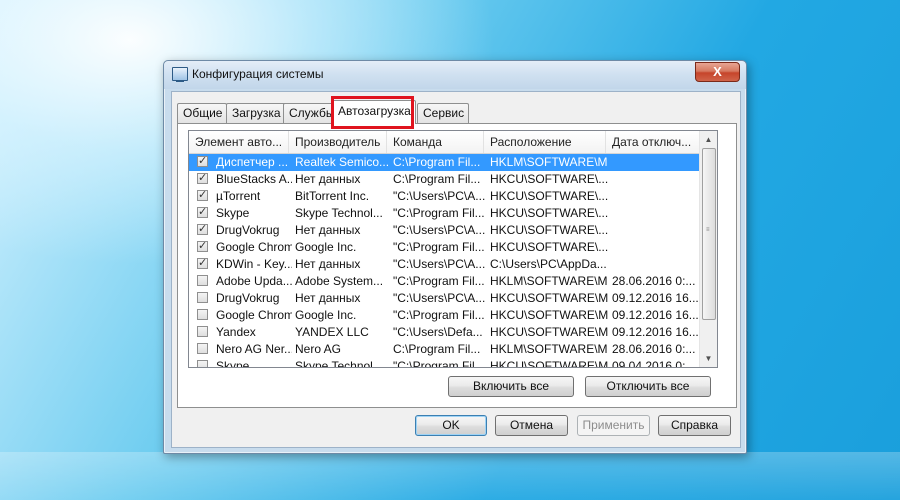  Describe the element at coordinates (332, 332) in the screenshot. I see `cell-manufacturer: YANDEX LLC` at that location.